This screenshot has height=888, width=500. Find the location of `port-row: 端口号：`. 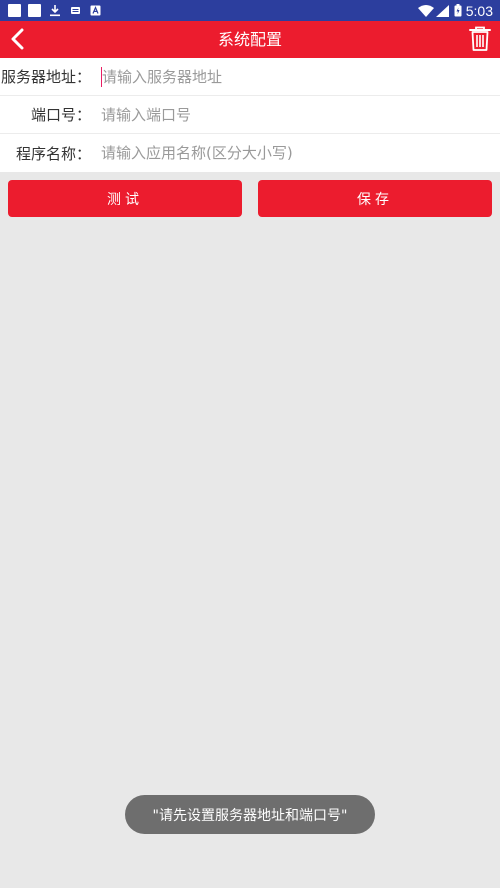

port-row: 端口号： is located at coordinates (250, 115).